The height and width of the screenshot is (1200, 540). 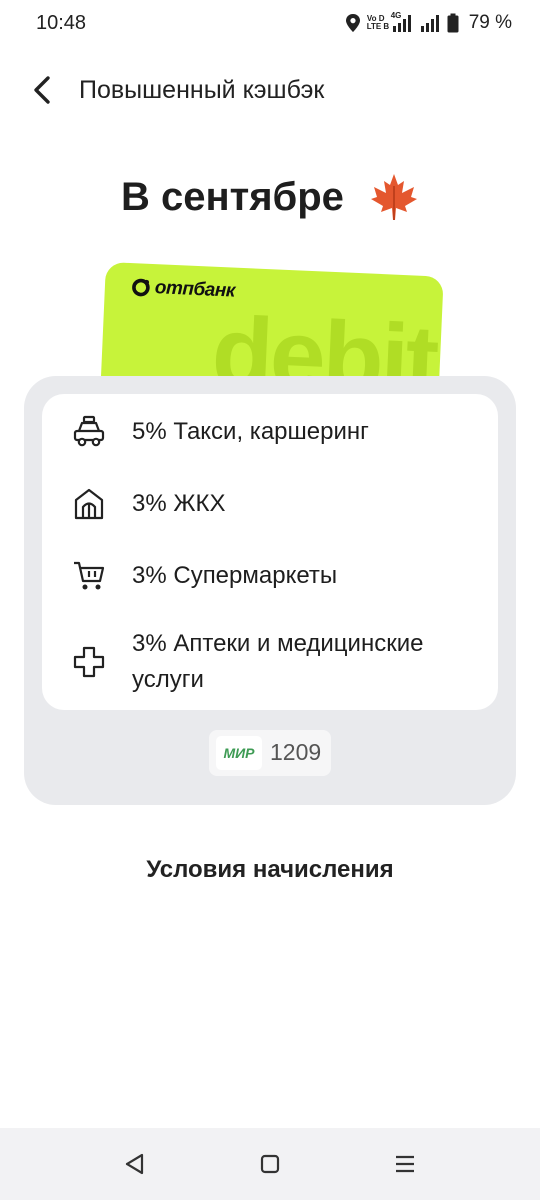 I want to click on status-icons: Vo D LTE B 4G 79 %, so click(x=428, y=22).